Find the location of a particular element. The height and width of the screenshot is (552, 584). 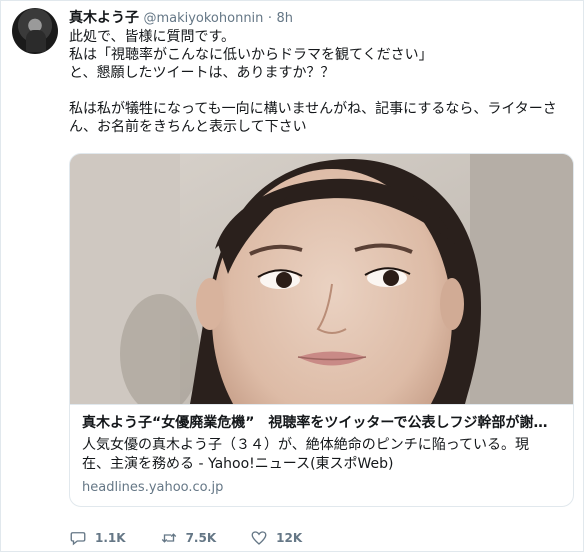

heart-icon is located at coordinates (259, 538).